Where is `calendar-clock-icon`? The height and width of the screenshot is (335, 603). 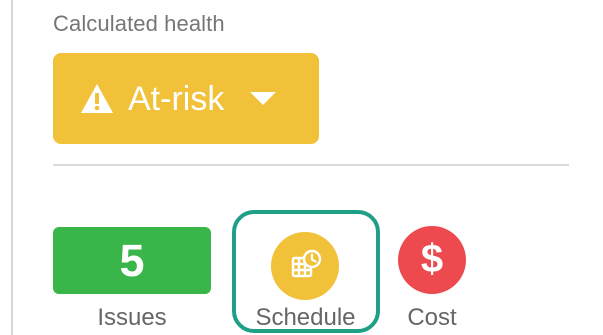
calendar-clock-icon is located at coordinates (305, 266).